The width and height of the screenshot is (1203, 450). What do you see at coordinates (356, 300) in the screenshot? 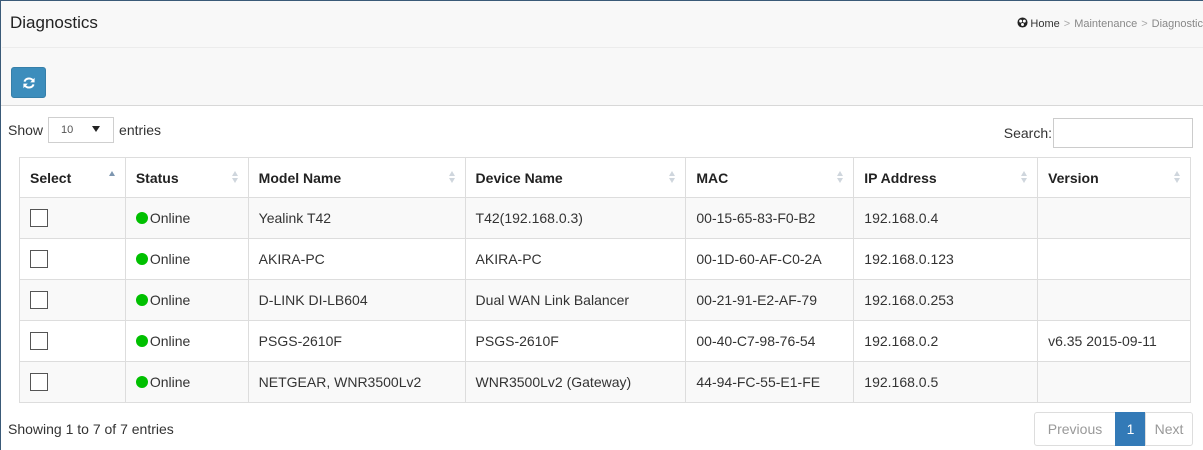
I see `model-name-cell: D-LINK DI-LB604` at bounding box center [356, 300].